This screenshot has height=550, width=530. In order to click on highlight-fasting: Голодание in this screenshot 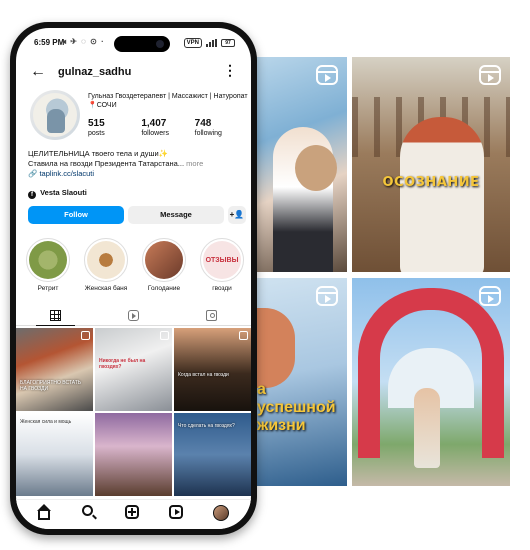, I will do `click(164, 265)`.